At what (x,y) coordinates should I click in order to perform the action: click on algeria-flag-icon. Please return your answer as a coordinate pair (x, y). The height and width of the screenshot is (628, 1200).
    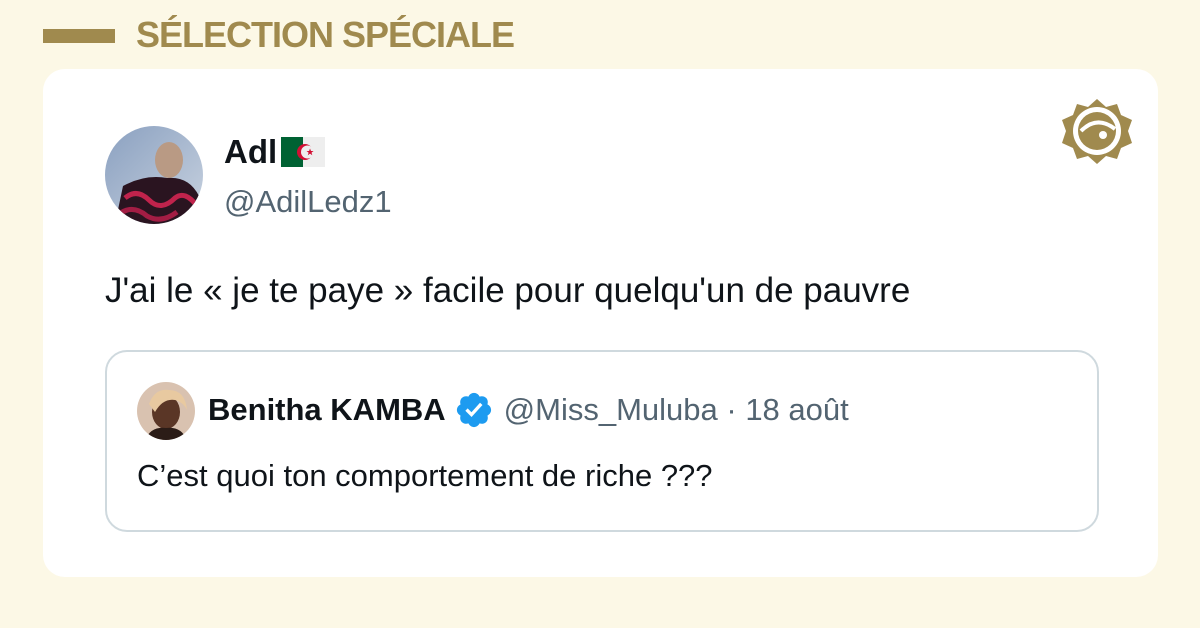
    Looking at the image, I should click on (303, 152).